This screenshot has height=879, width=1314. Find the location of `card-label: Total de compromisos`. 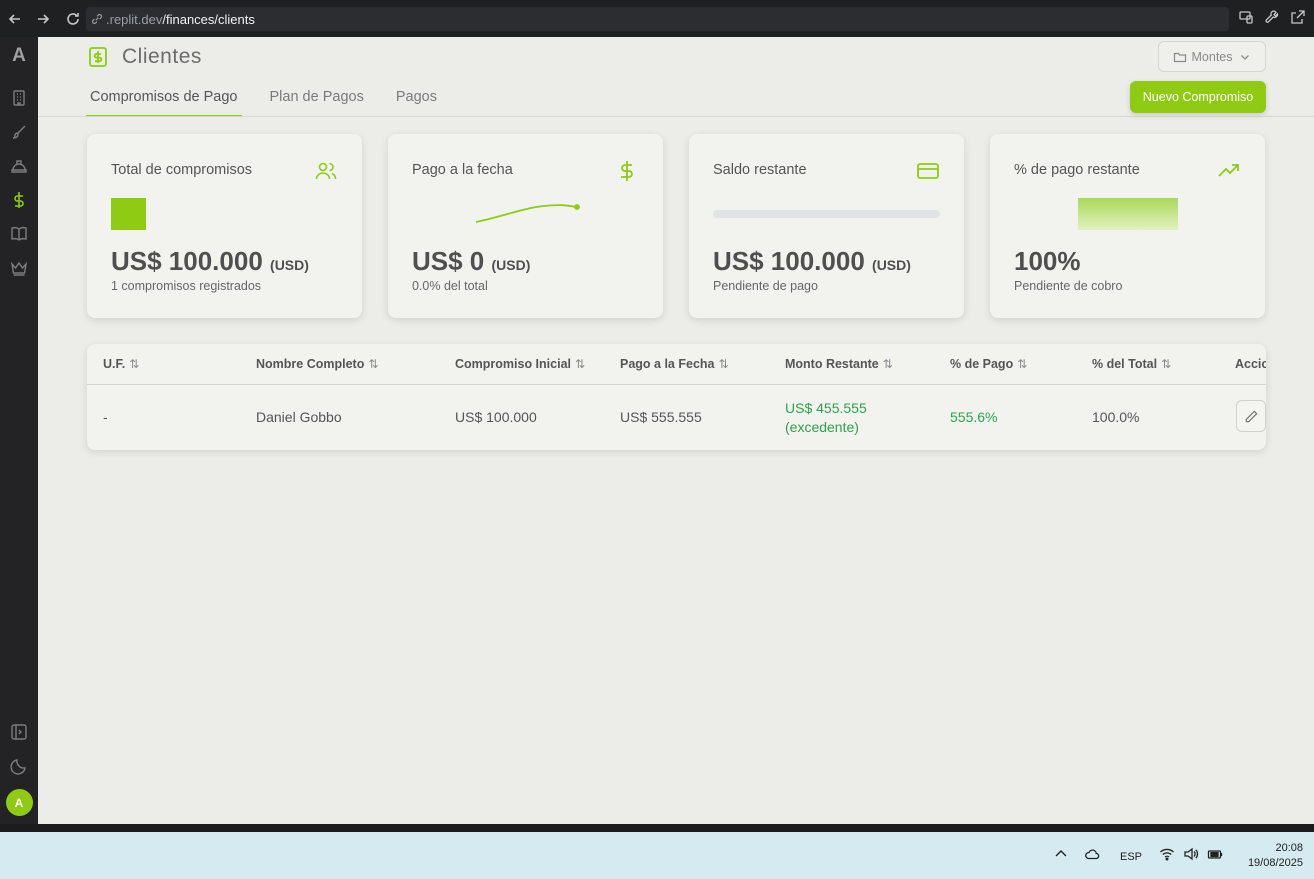

card-label: Total de compromisos is located at coordinates (182, 170).